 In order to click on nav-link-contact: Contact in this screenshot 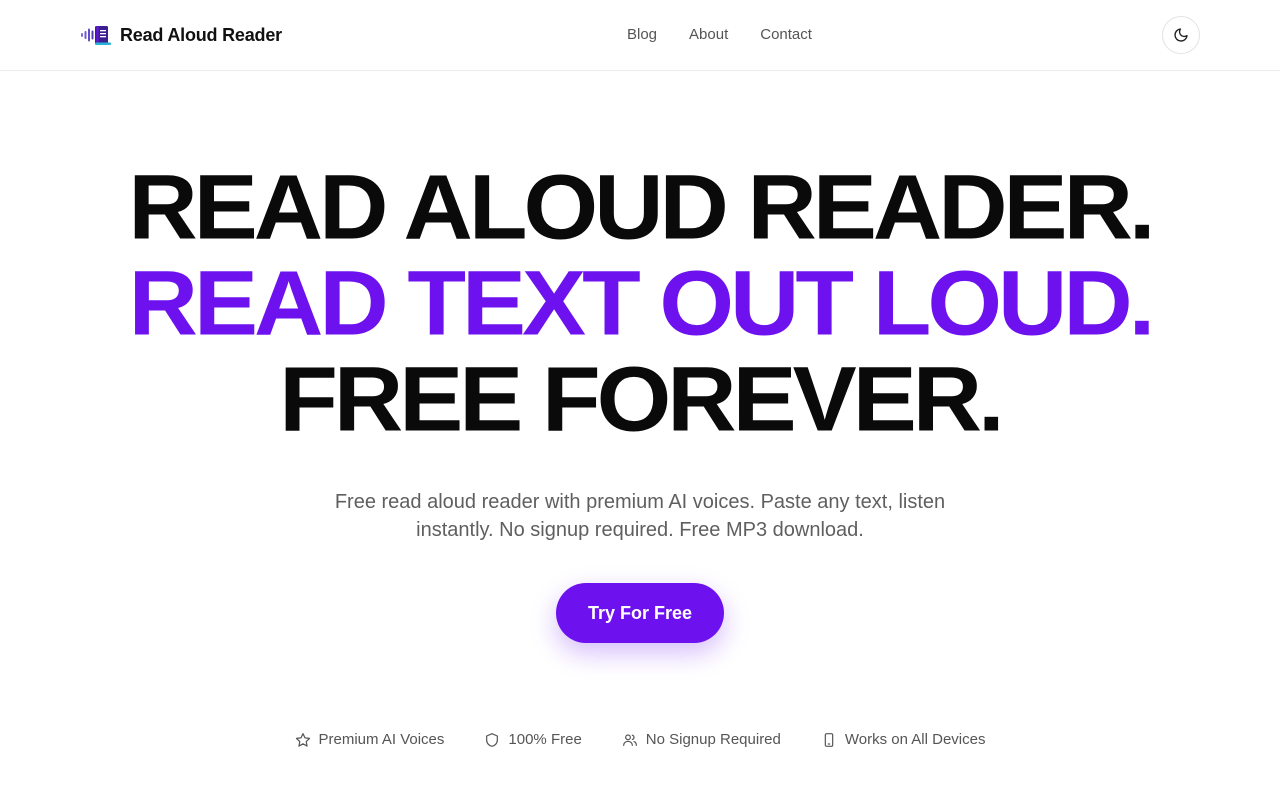, I will do `click(786, 35)`.